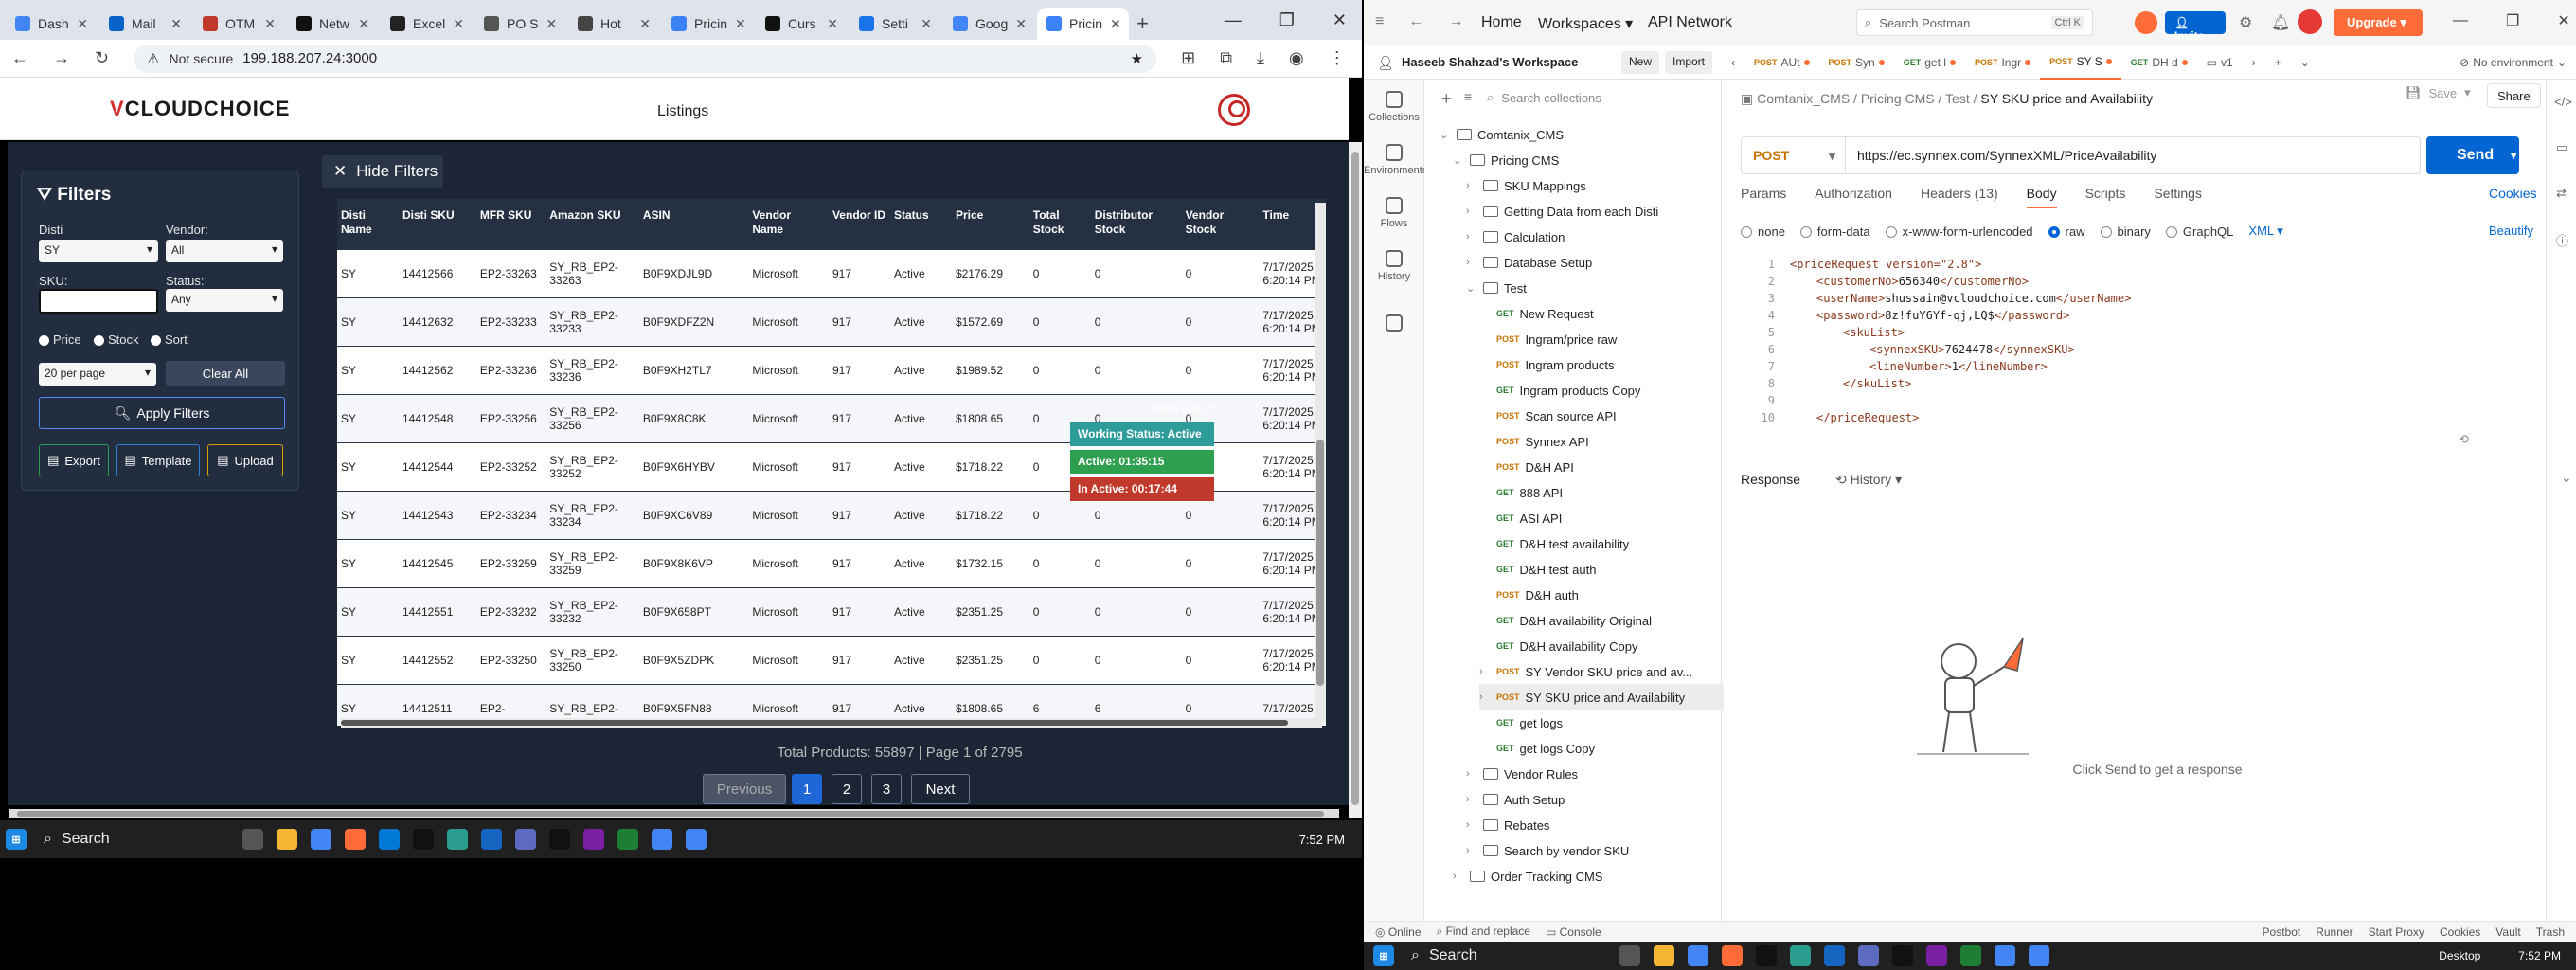 This screenshot has height=970, width=2576. I want to click on environment-select: ⊘ No environment ⌄, so click(2513, 63).